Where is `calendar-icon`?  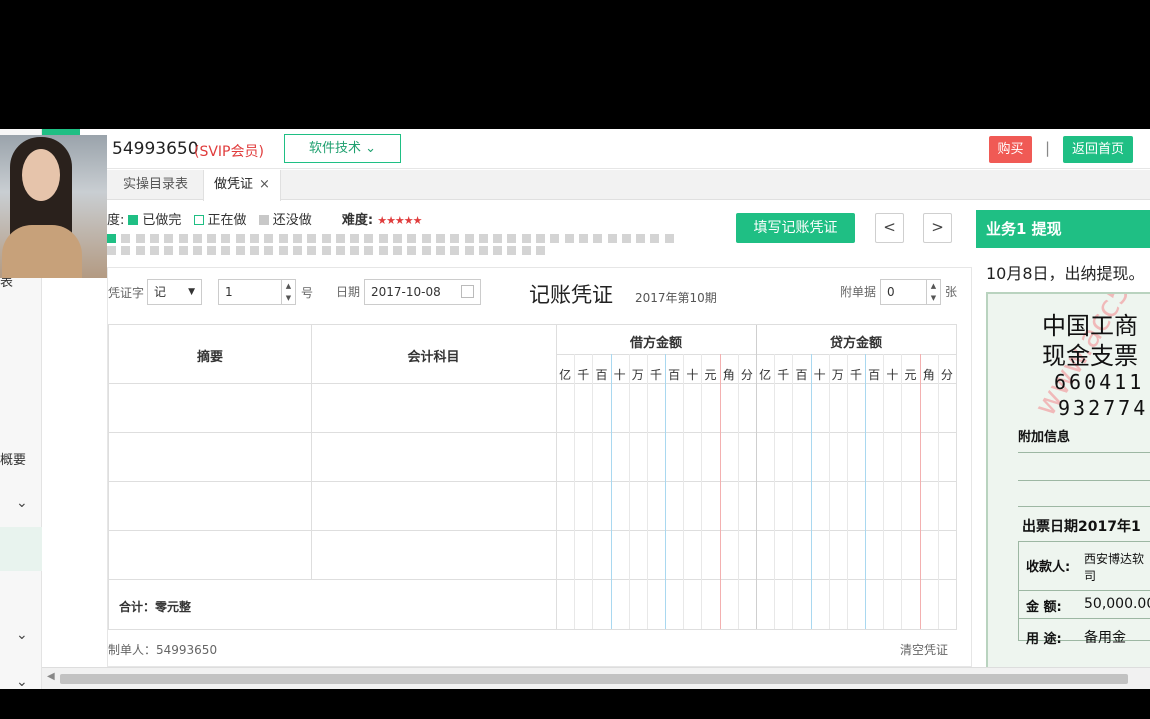 calendar-icon is located at coordinates (467, 291).